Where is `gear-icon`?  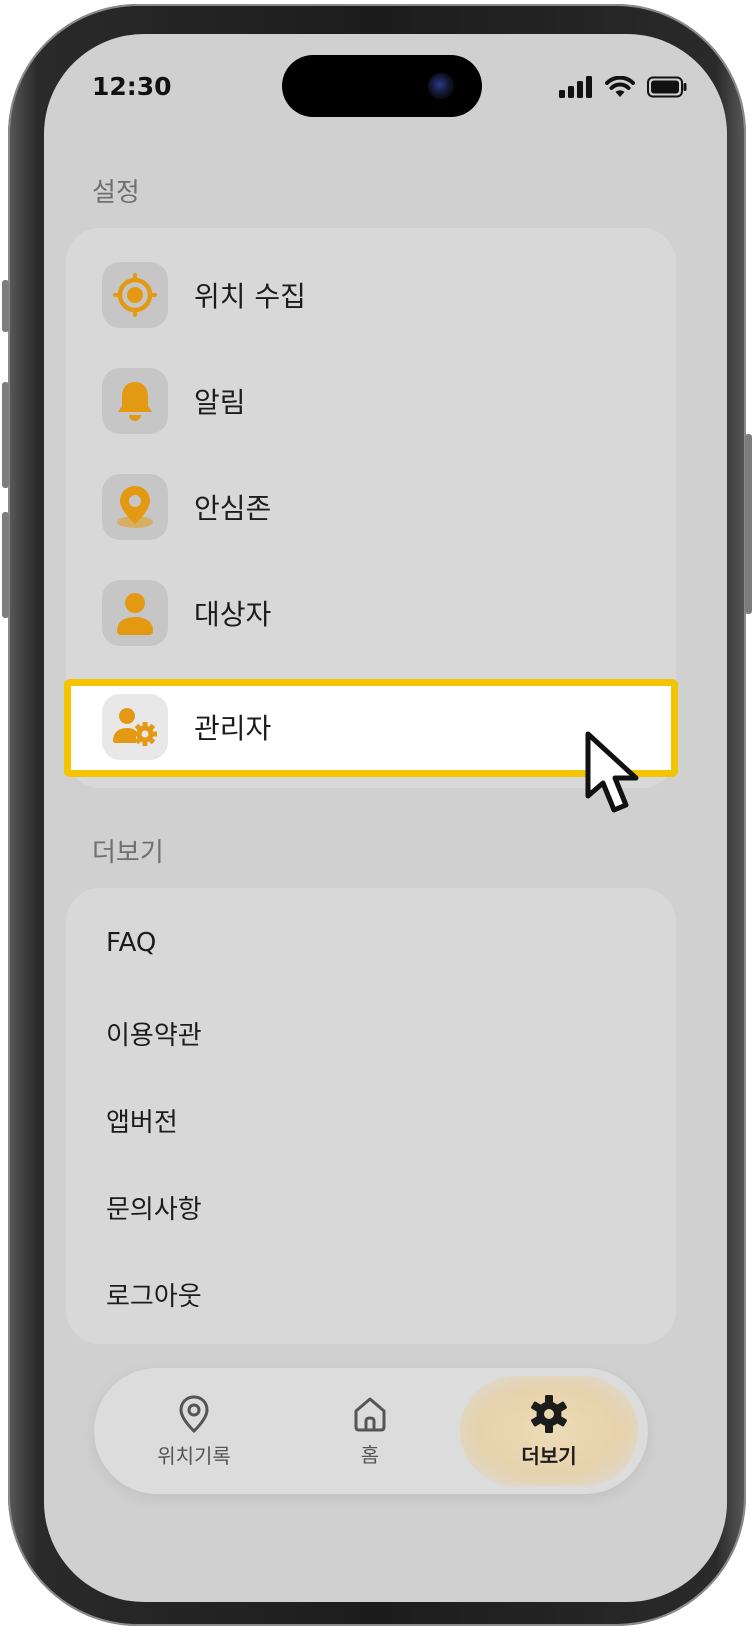
gear-icon is located at coordinates (549, 1413).